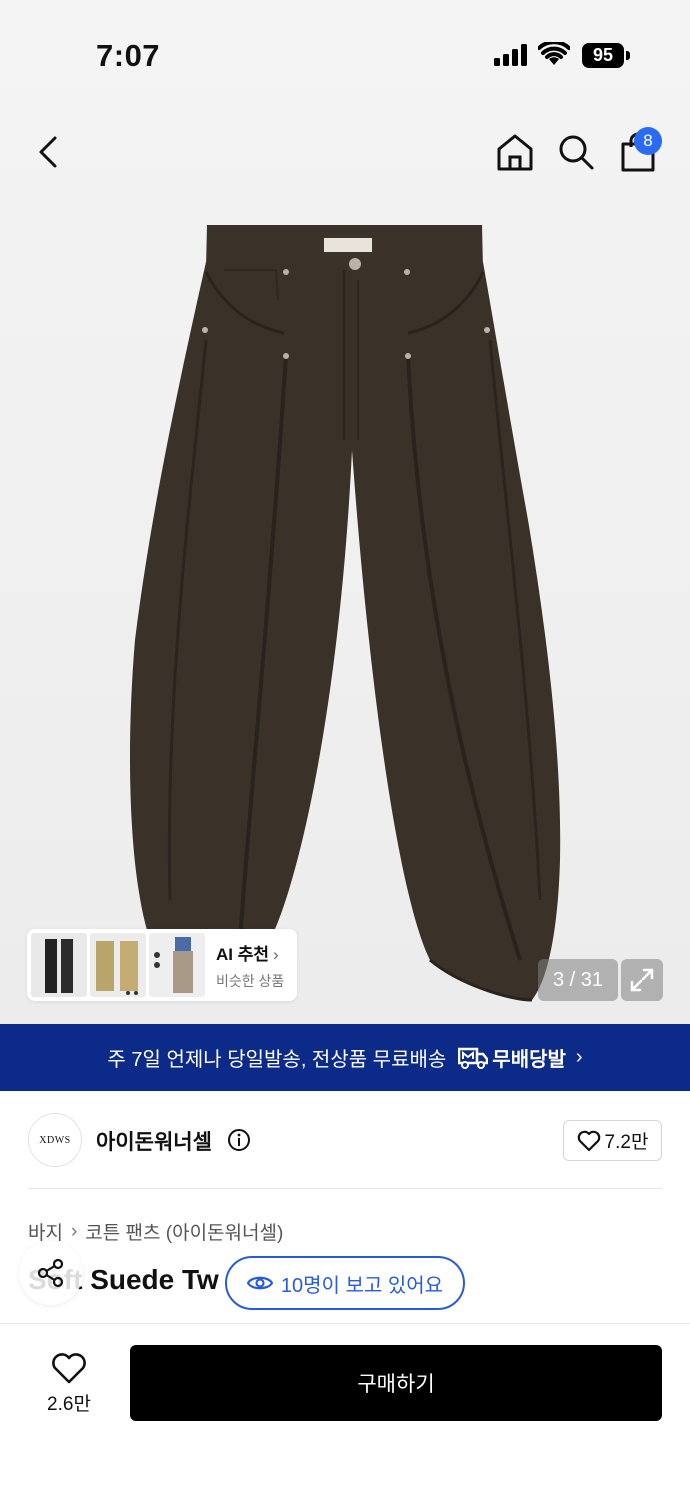 This screenshot has width=690, height=1500. I want to click on brand-logo-text: XDWS, so click(55, 1140).